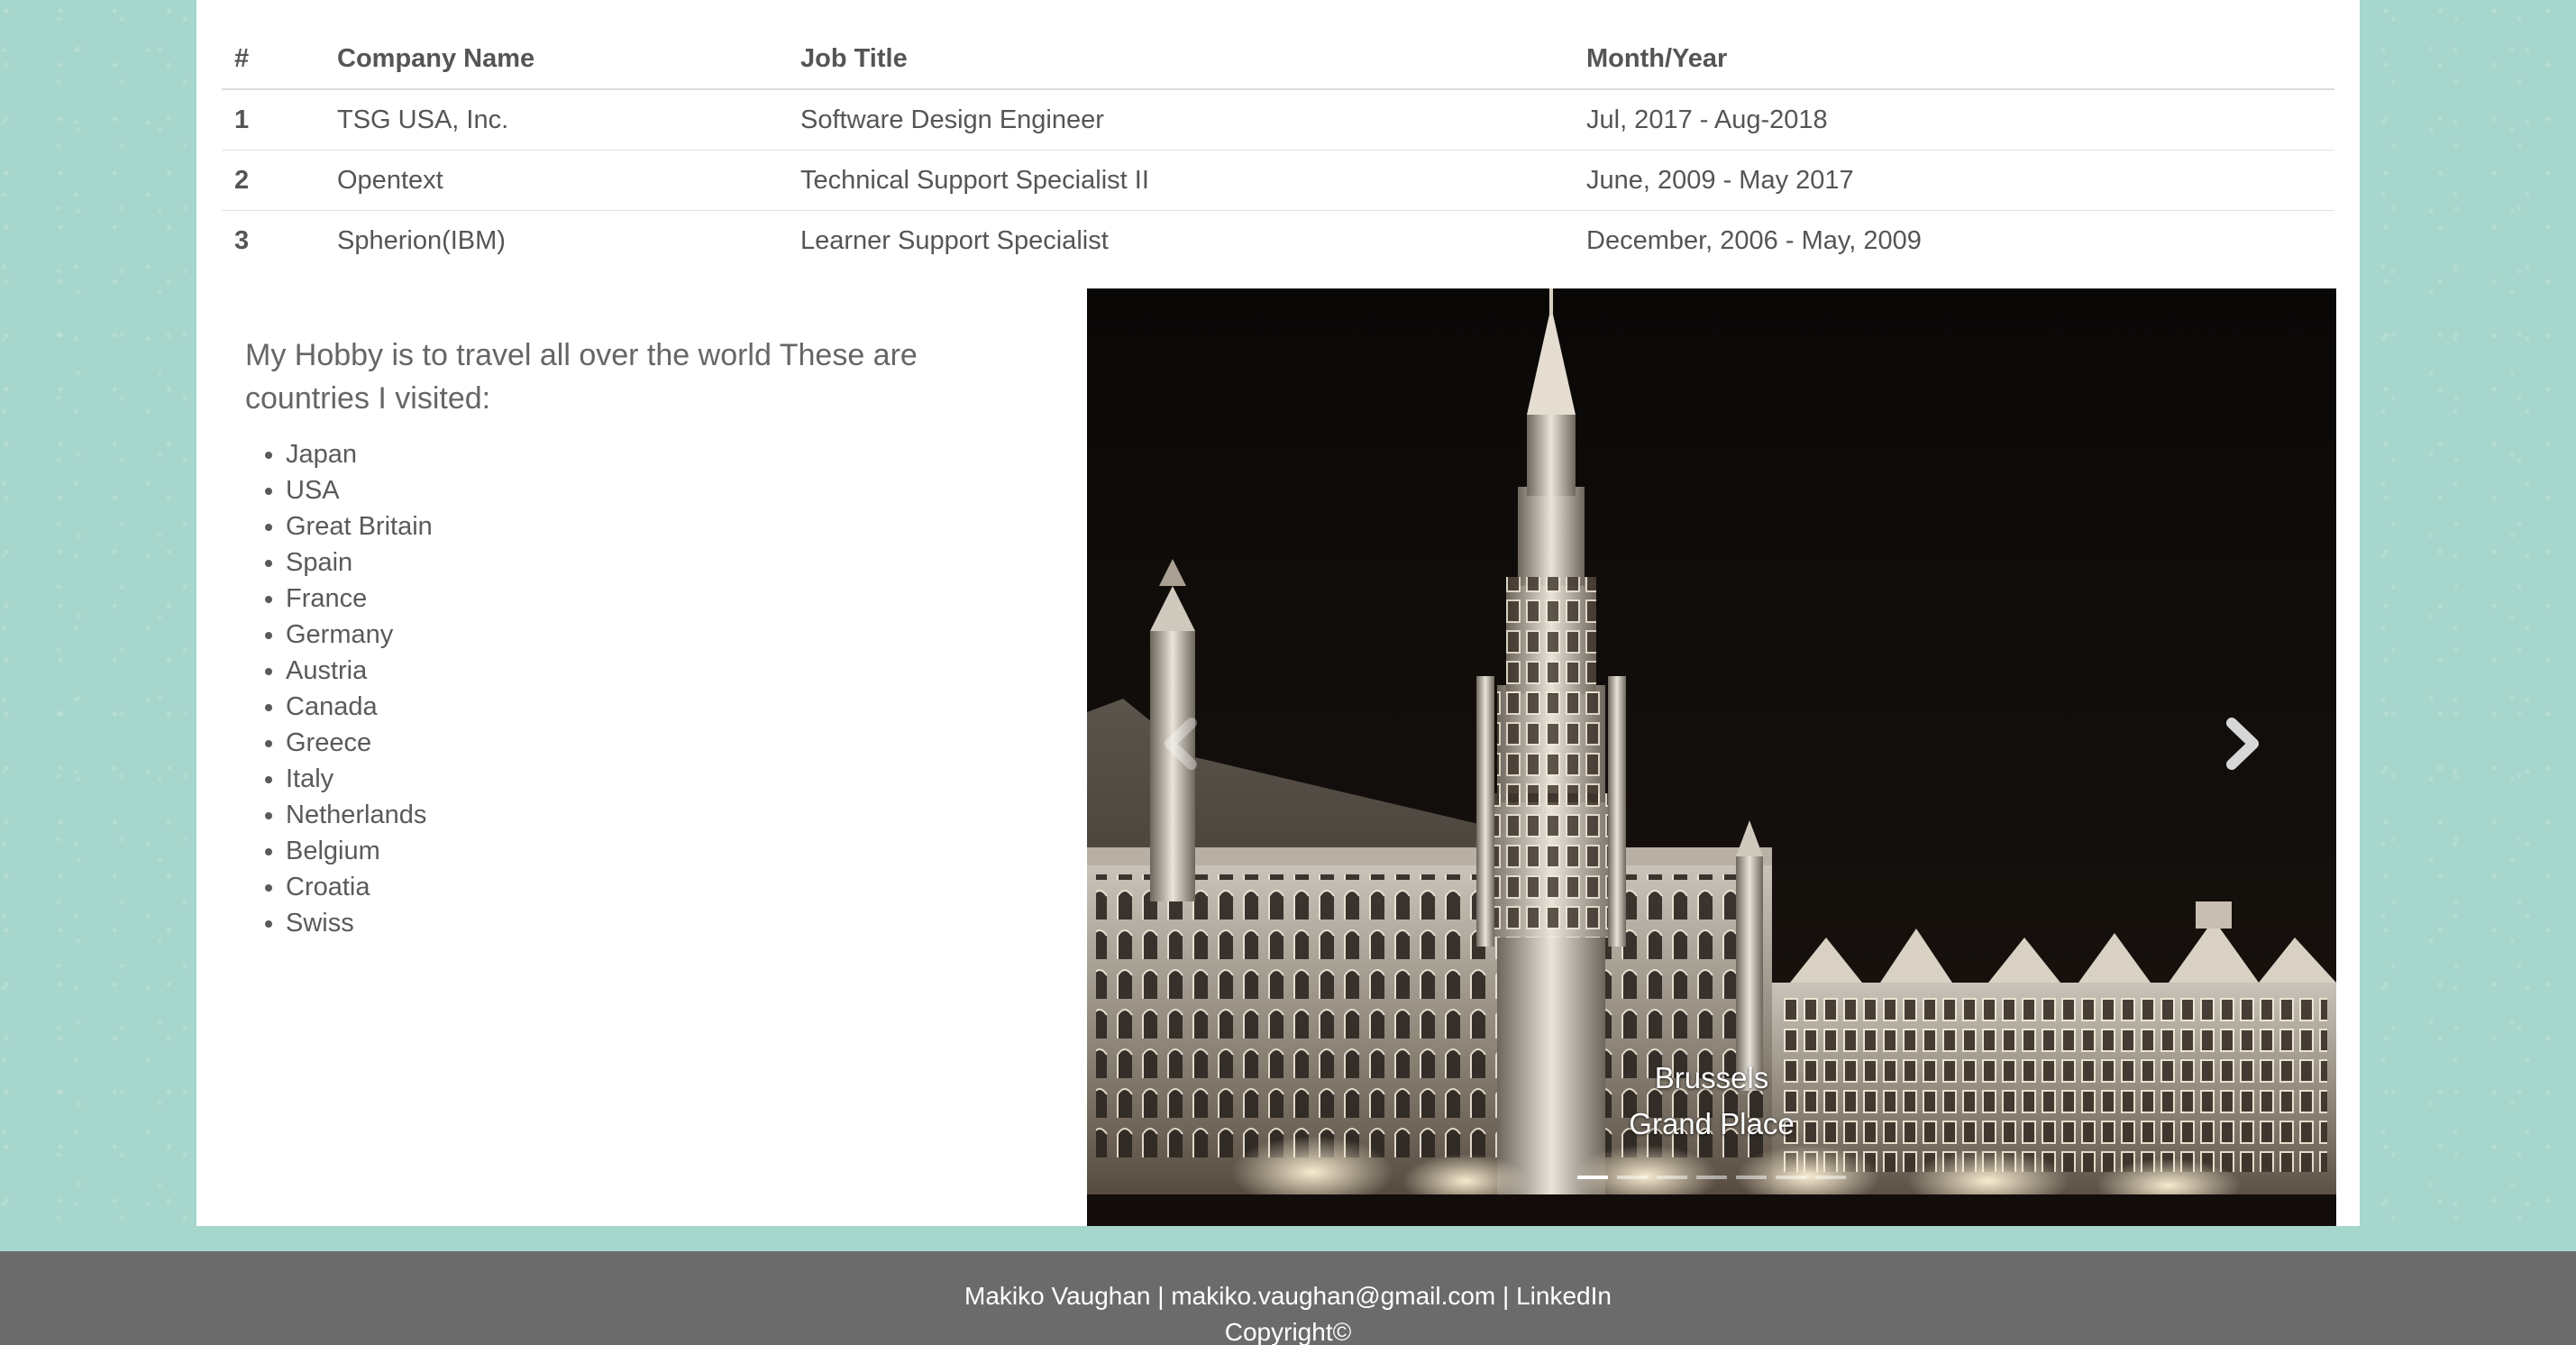  I want to click on footer-email-link: makiko.vaughan@gmail.com, so click(1333, 1296).